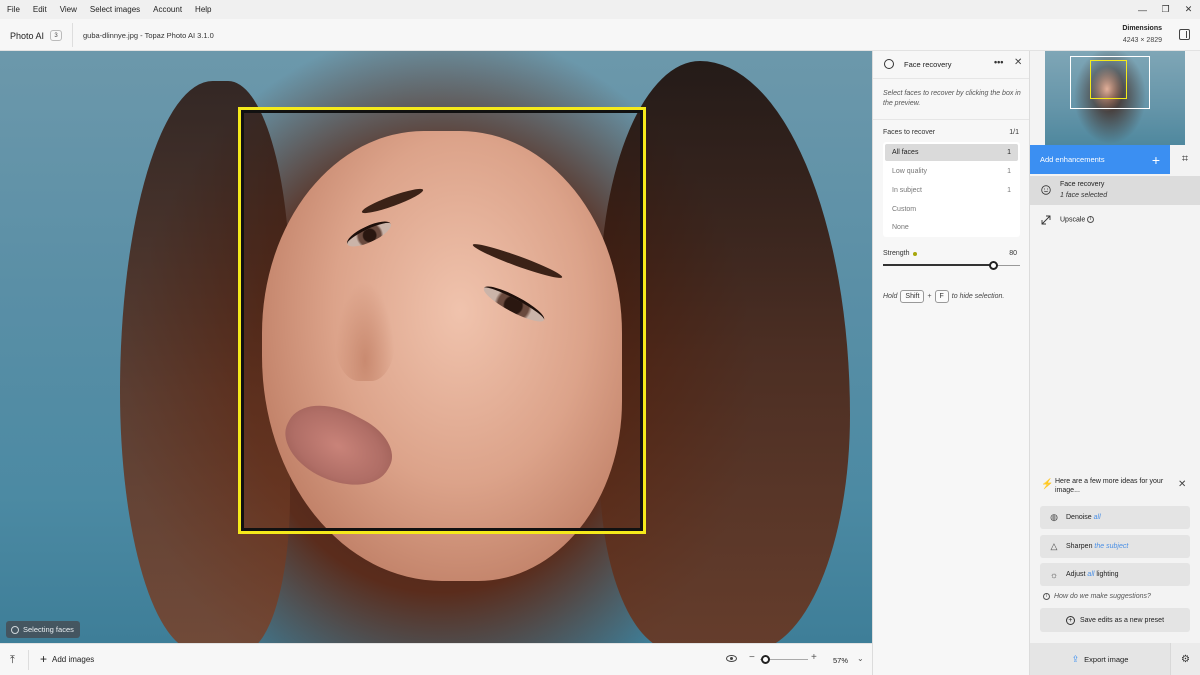 This screenshot has height=675, width=1200. Describe the element at coordinates (1076, 574) in the screenshot. I see `suggestion-action: Adjust` at that location.